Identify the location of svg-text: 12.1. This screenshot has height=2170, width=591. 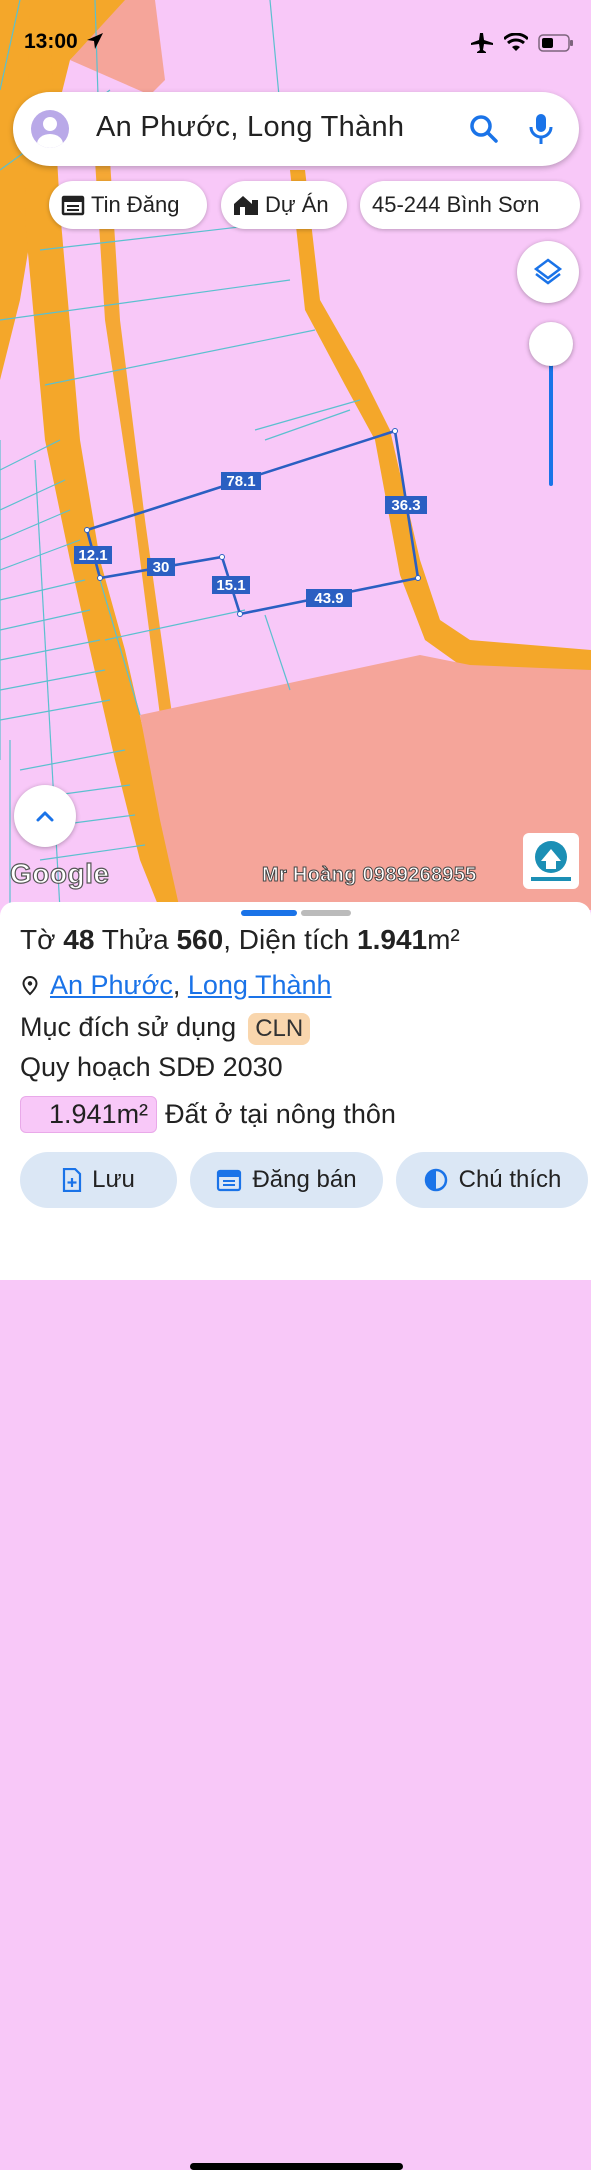
(92, 555).